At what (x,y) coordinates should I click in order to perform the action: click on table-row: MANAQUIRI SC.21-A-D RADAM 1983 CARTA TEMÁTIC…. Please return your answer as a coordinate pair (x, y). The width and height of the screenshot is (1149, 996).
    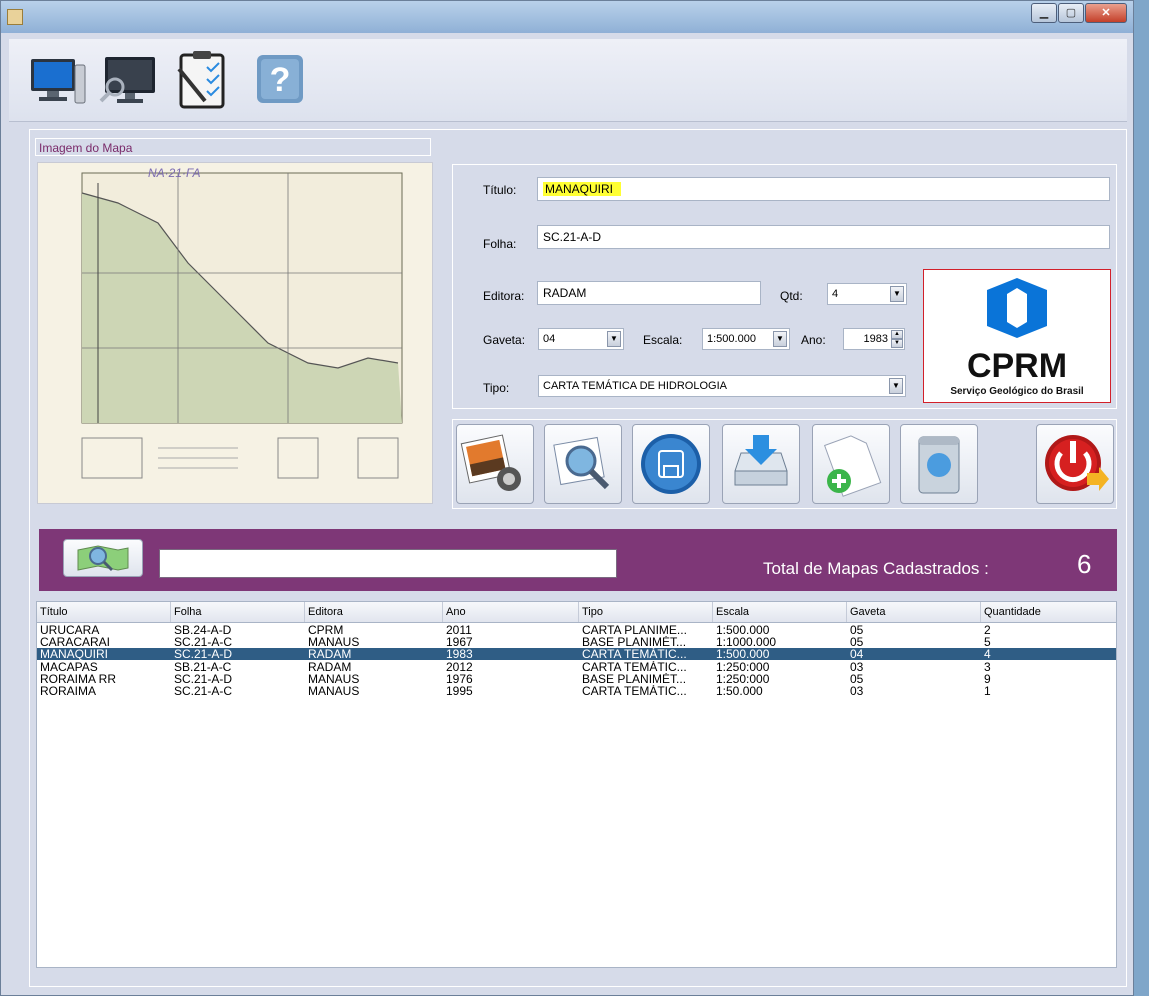
    Looking at the image, I should click on (576, 654).